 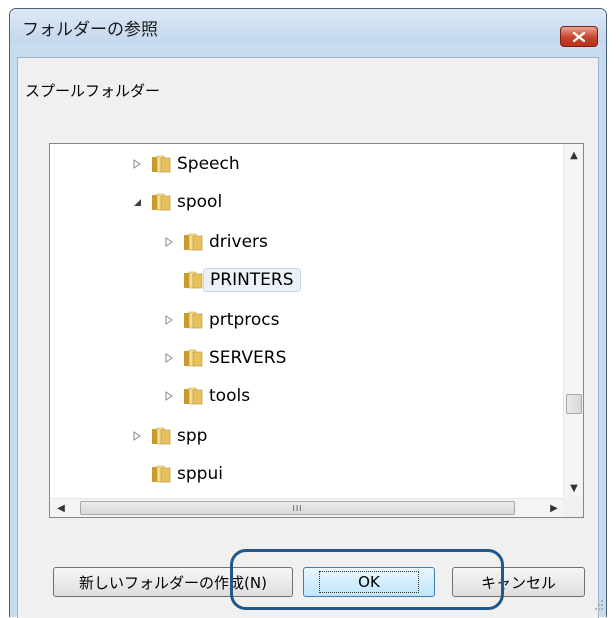 What do you see at coordinates (573, 507) in the screenshot?
I see `scrollbar-corner` at bounding box center [573, 507].